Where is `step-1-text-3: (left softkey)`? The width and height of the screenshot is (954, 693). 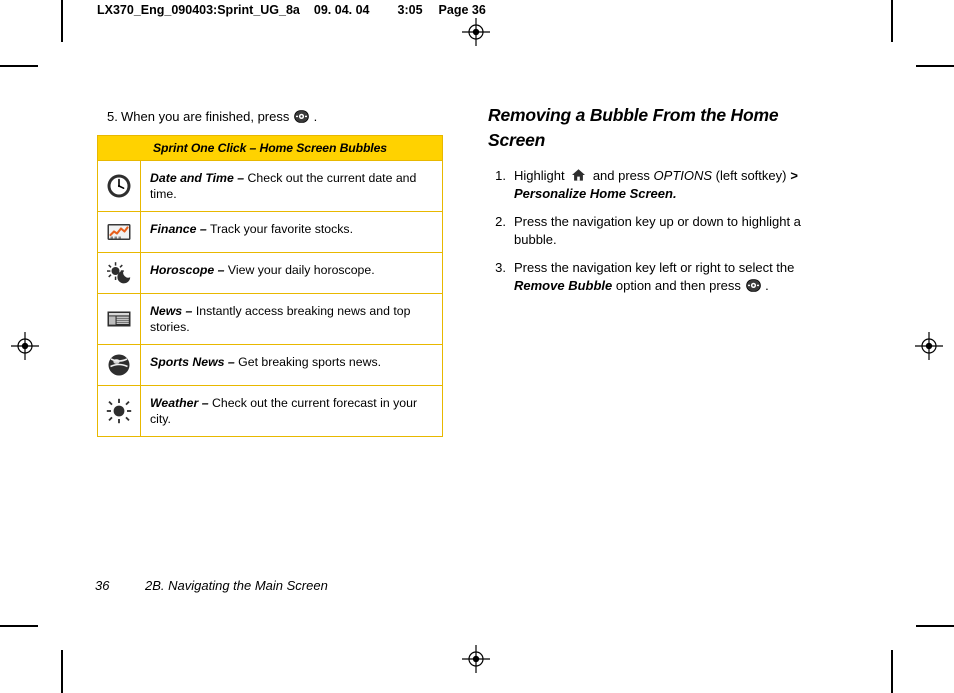
step-1-text-3: (left softkey) is located at coordinates (751, 175).